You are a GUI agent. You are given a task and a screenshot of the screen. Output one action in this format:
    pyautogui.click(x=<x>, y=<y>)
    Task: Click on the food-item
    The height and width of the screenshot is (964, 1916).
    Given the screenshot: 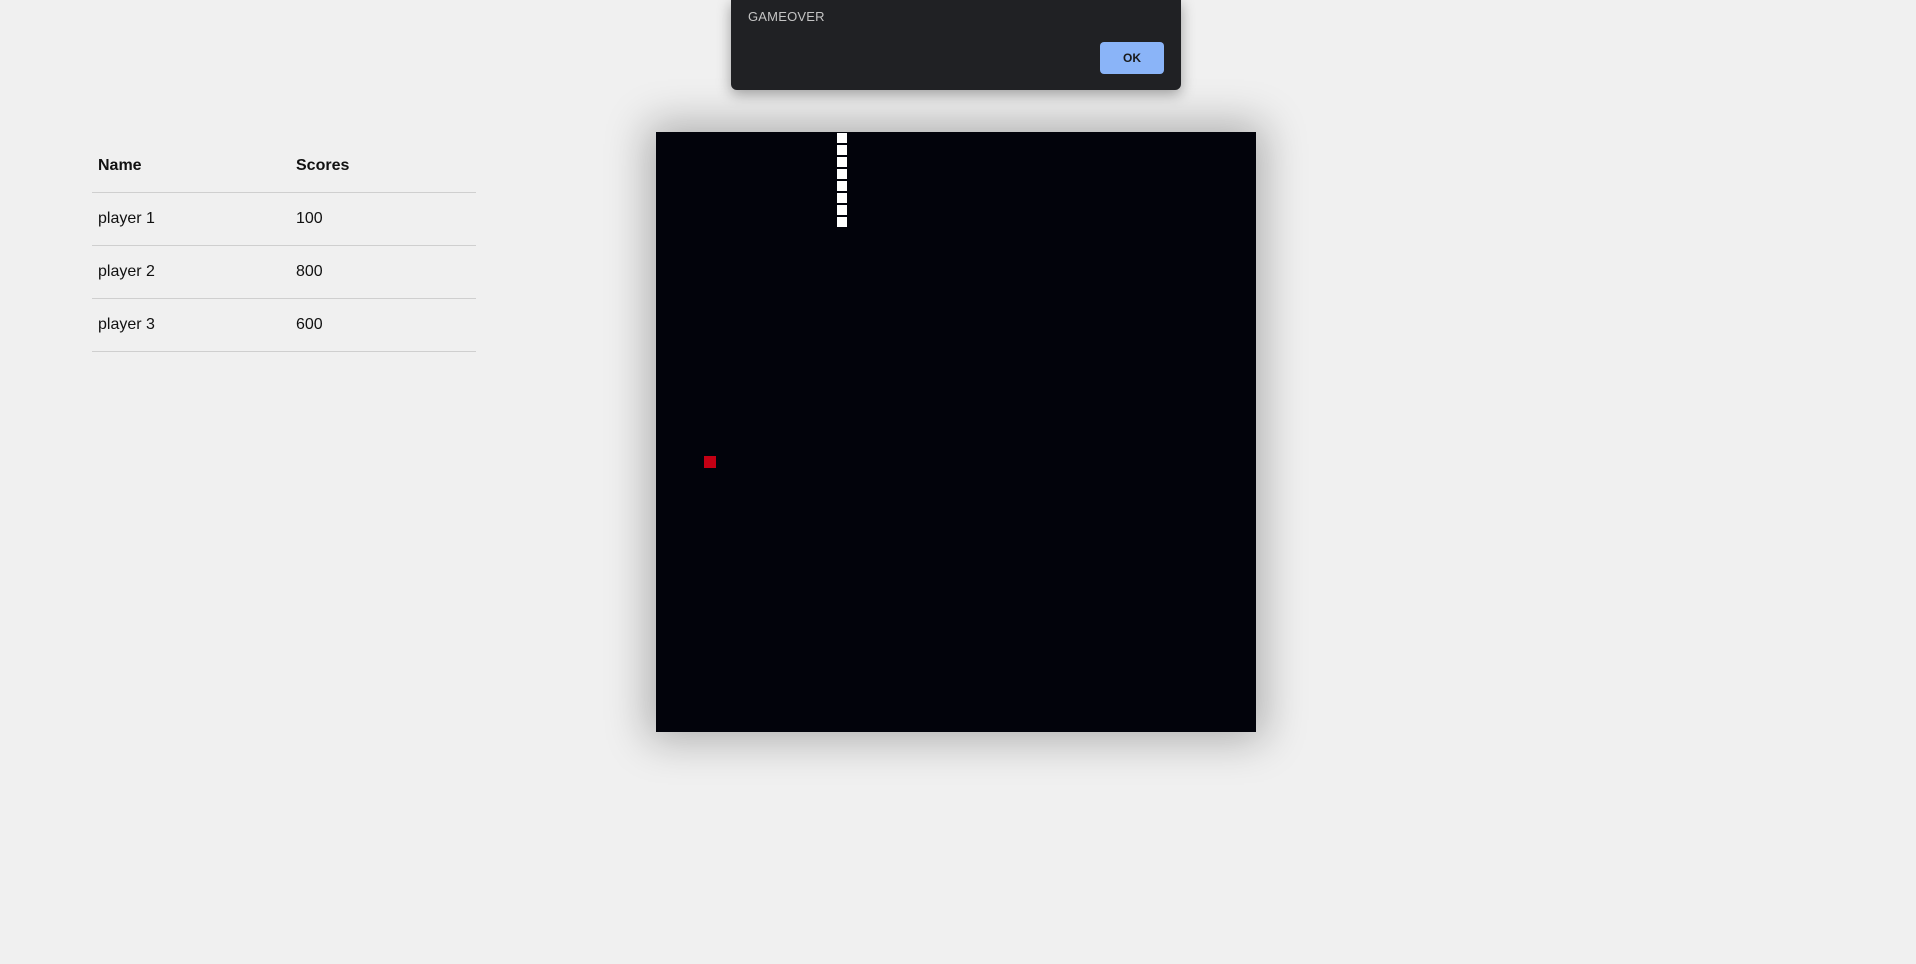 What is the action you would take?
    pyautogui.click(x=710, y=462)
    